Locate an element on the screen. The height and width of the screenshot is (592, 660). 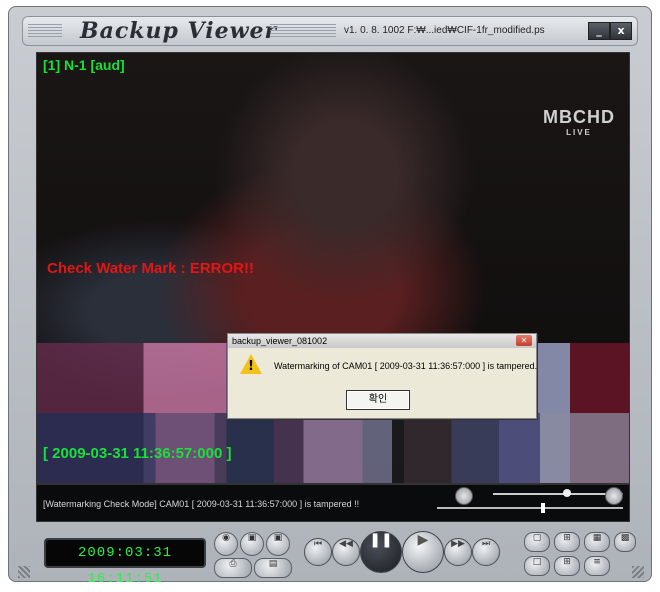
volume-up-icon is located at coordinates (614, 496).